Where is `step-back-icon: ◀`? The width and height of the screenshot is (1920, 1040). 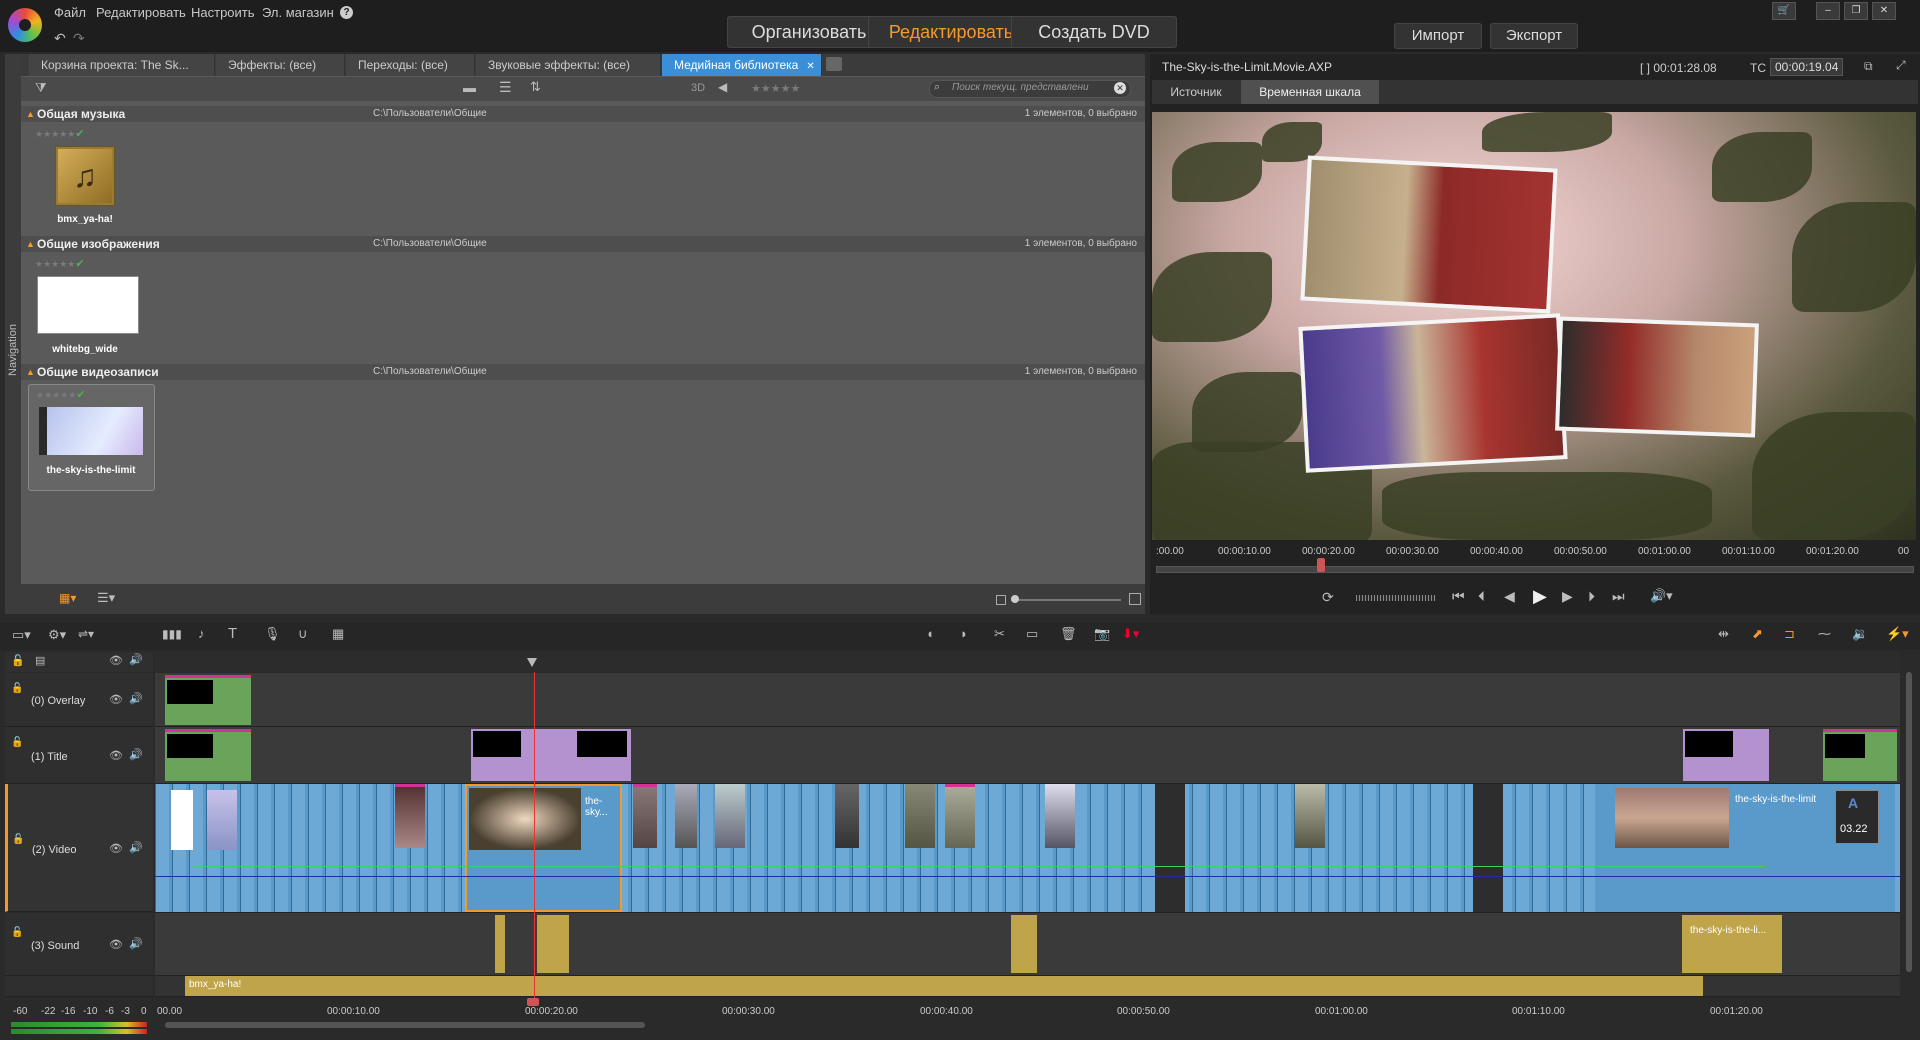 step-back-icon: ◀ is located at coordinates (1509, 596).